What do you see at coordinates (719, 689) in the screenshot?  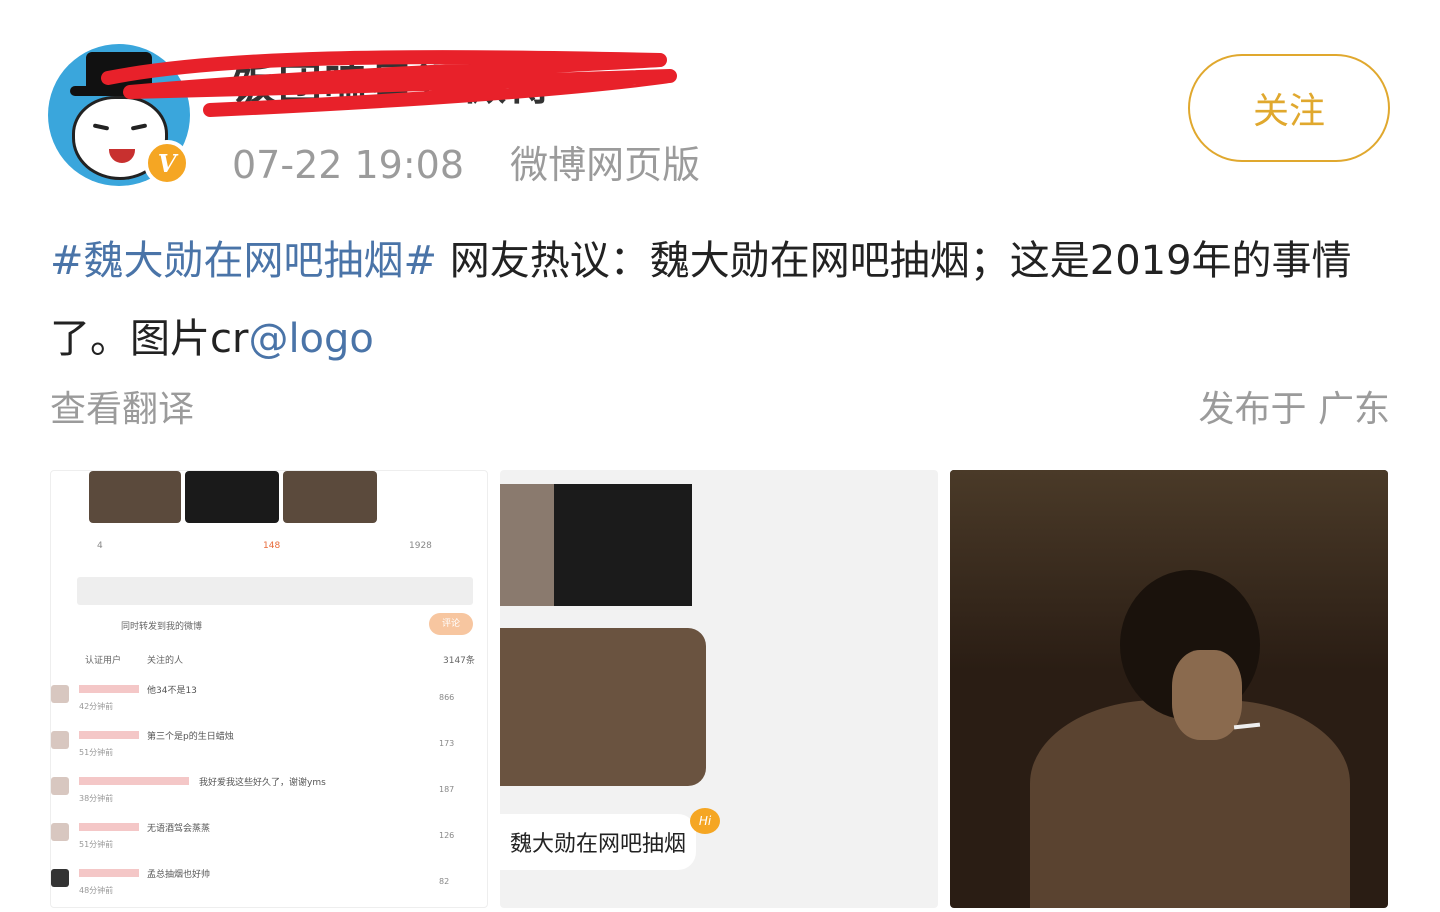 I see `post-image-2: 魏大勋在网吧抽烟 Hi` at bounding box center [719, 689].